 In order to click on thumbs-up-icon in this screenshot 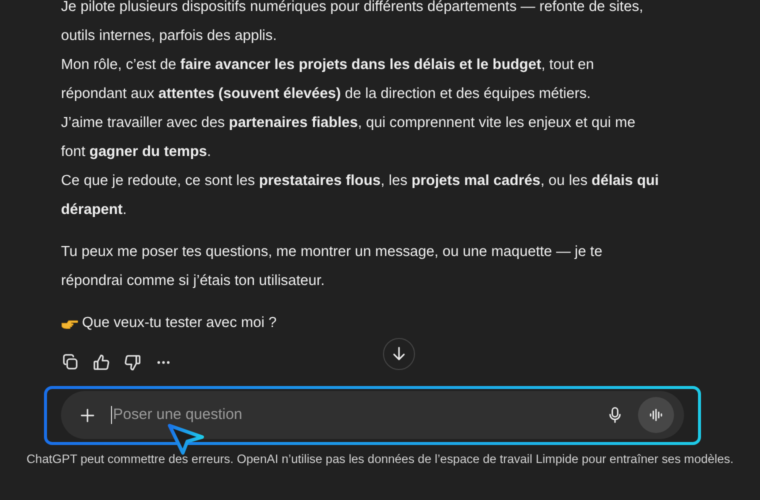, I will do `click(101, 362)`.